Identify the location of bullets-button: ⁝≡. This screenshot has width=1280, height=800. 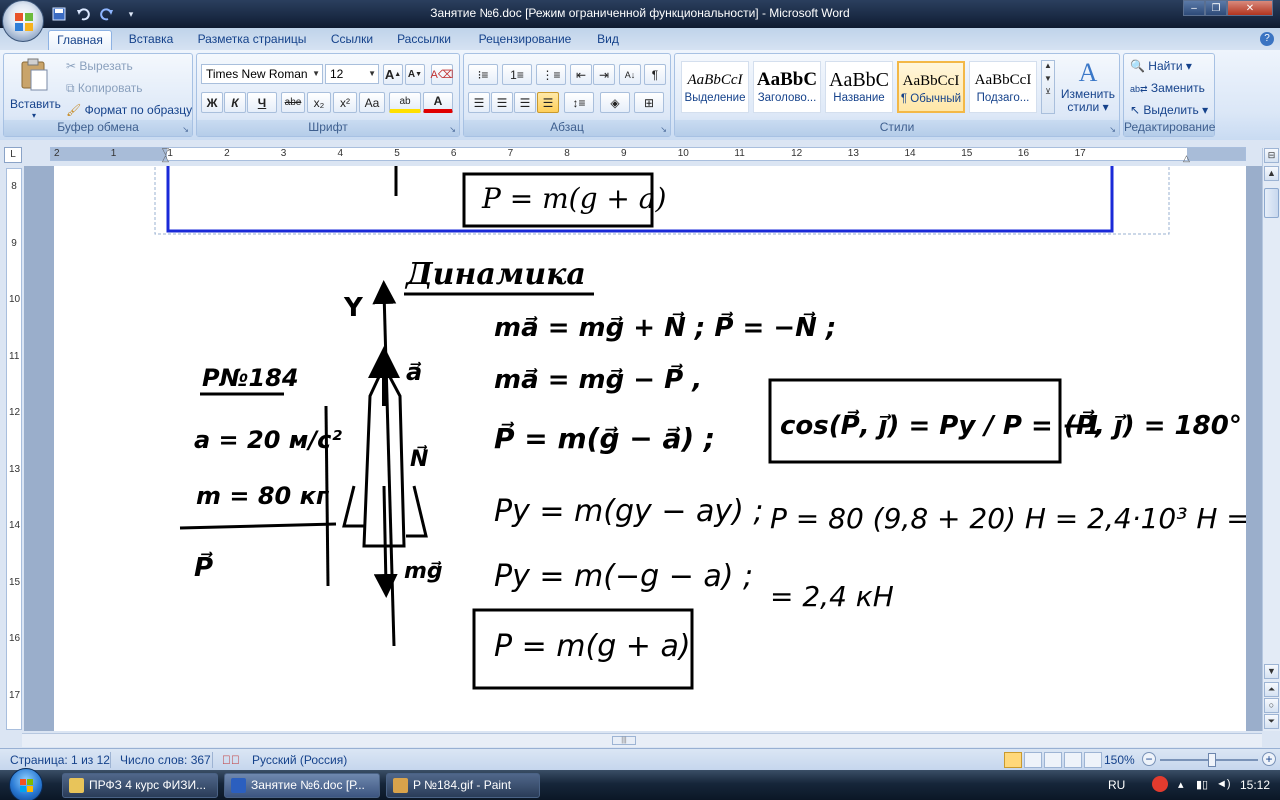
(483, 74).